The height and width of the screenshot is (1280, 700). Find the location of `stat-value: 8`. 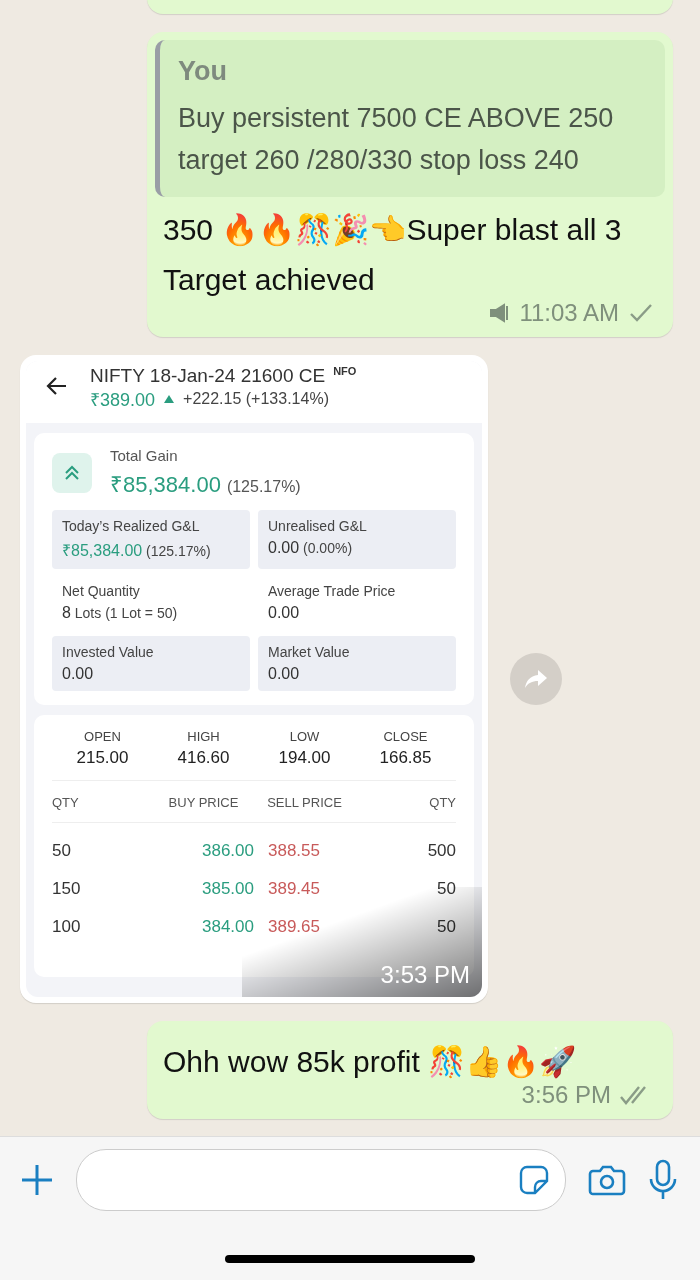

stat-value: 8 is located at coordinates (66, 612).